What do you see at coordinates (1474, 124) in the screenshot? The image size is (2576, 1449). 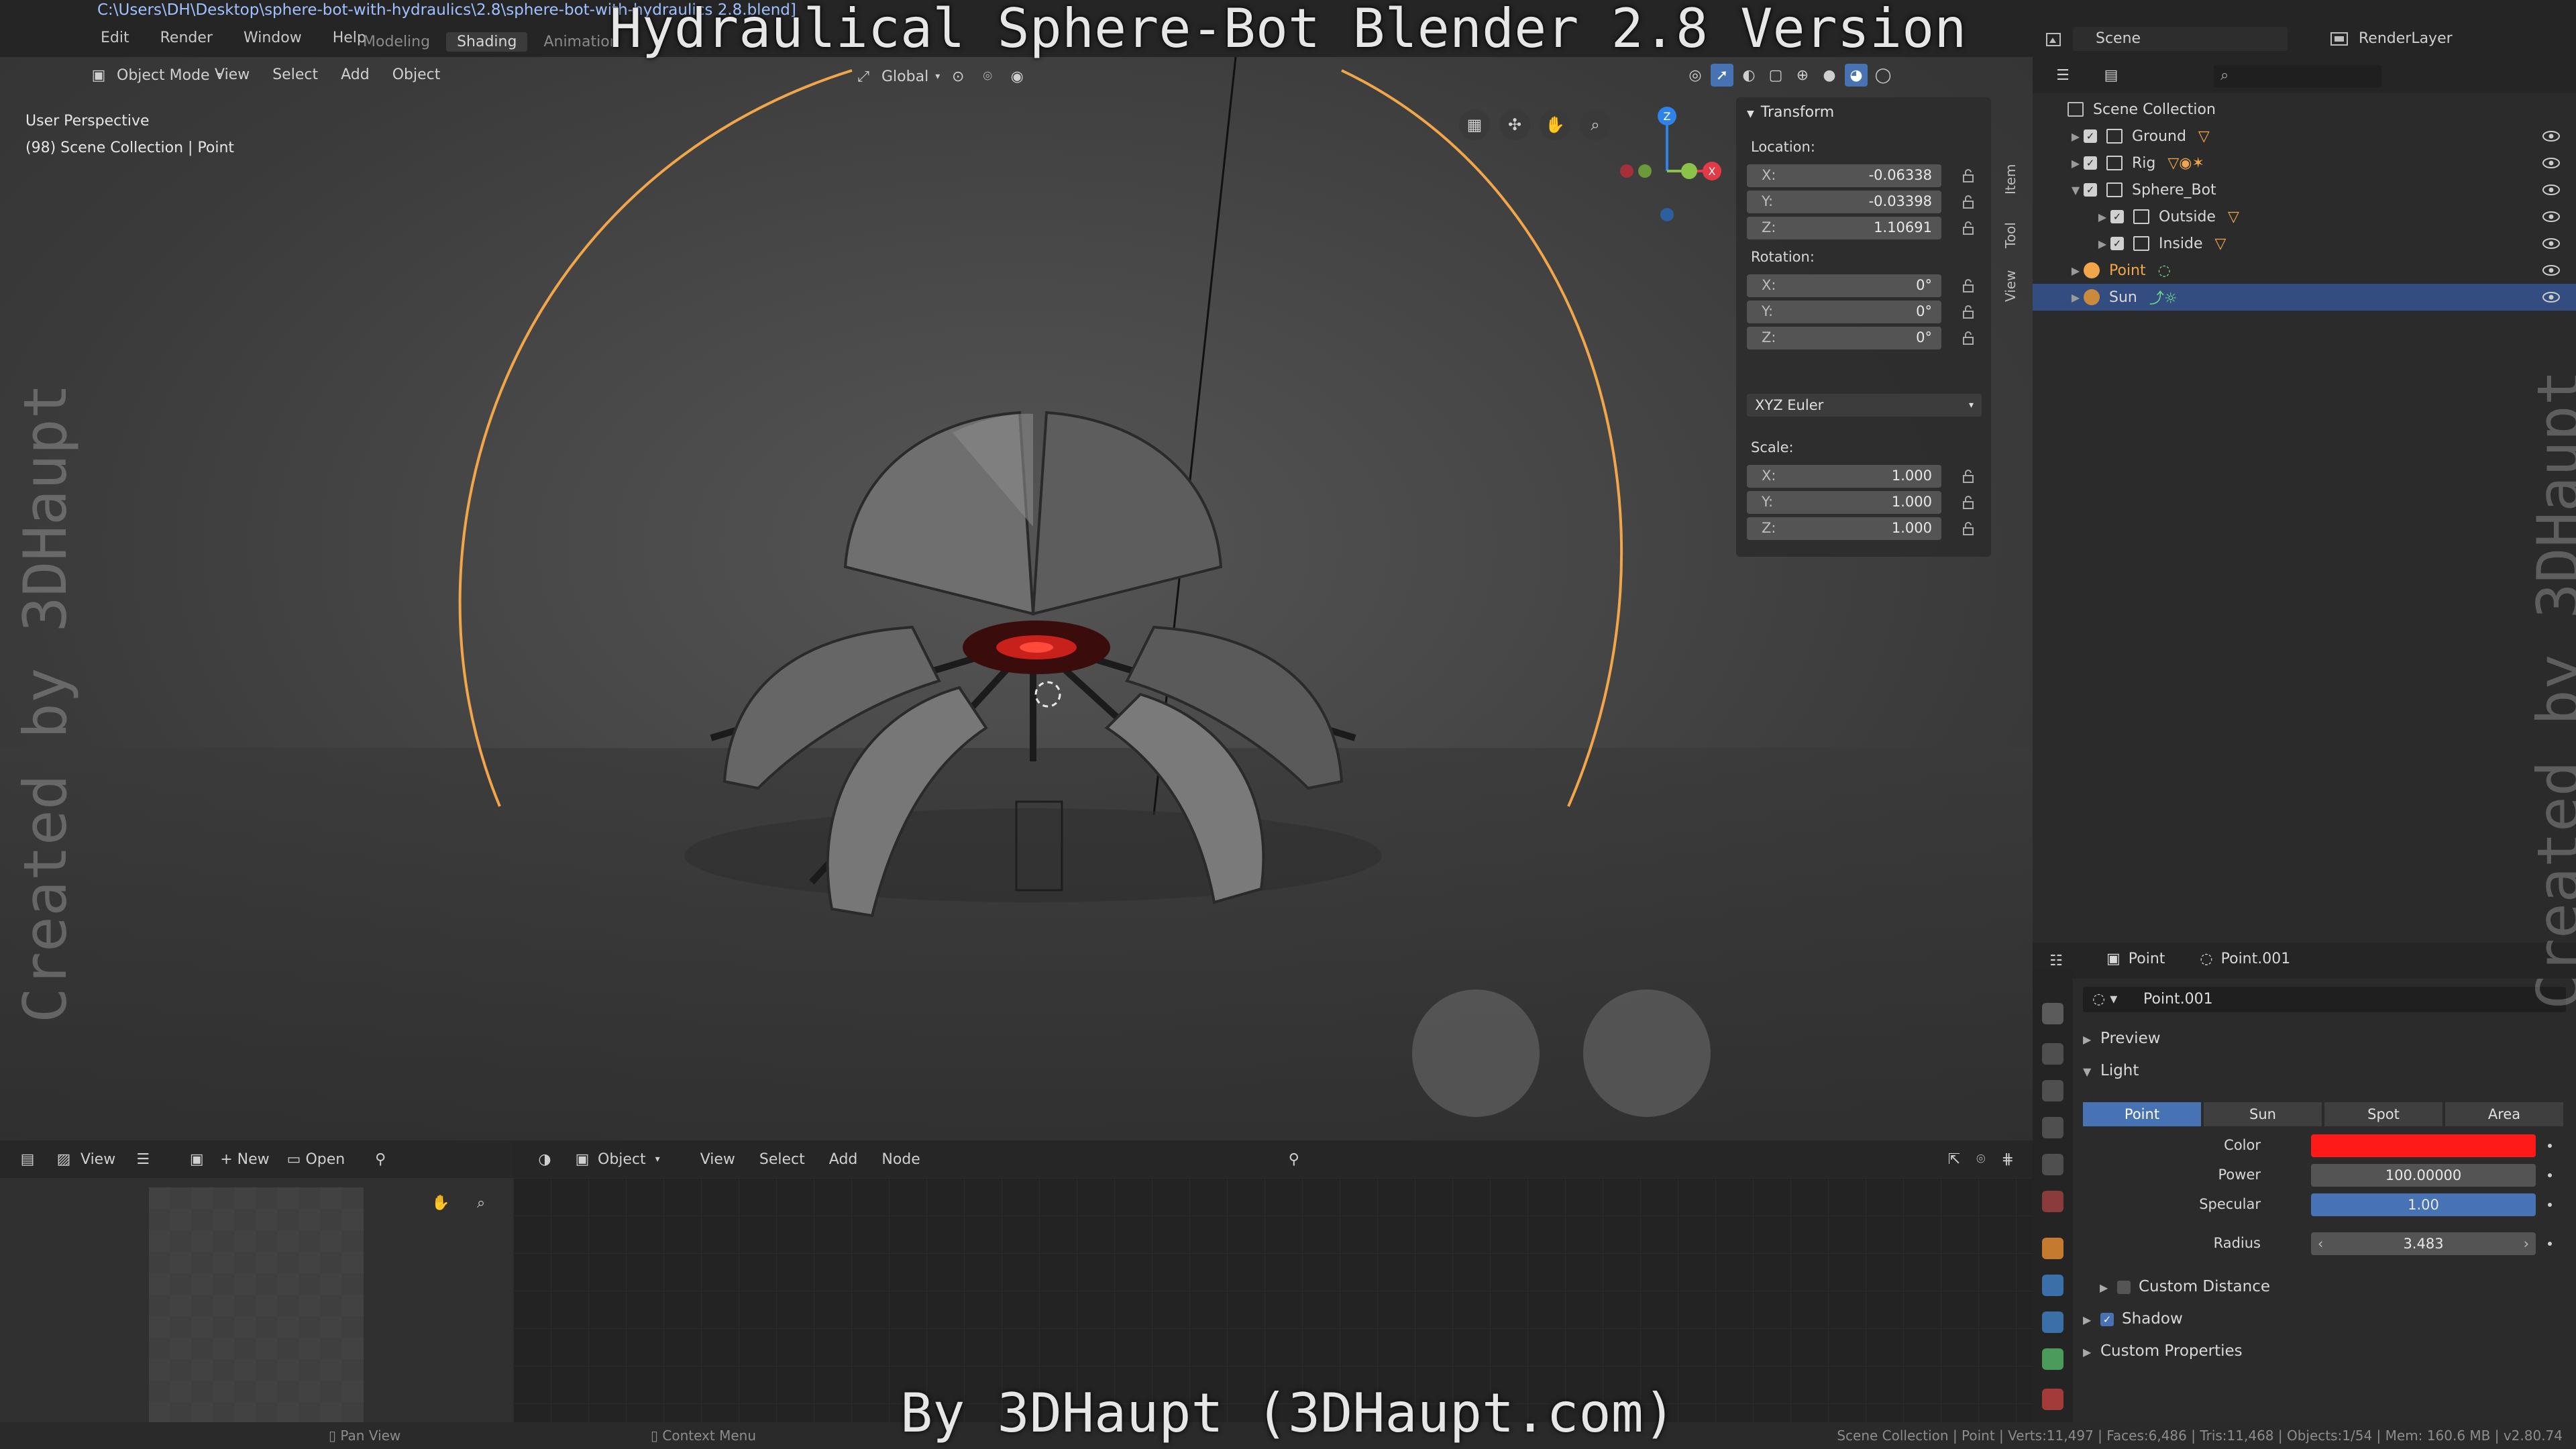 I see `toggle-camera-view-icon: ▦` at bounding box center [1474, 124].